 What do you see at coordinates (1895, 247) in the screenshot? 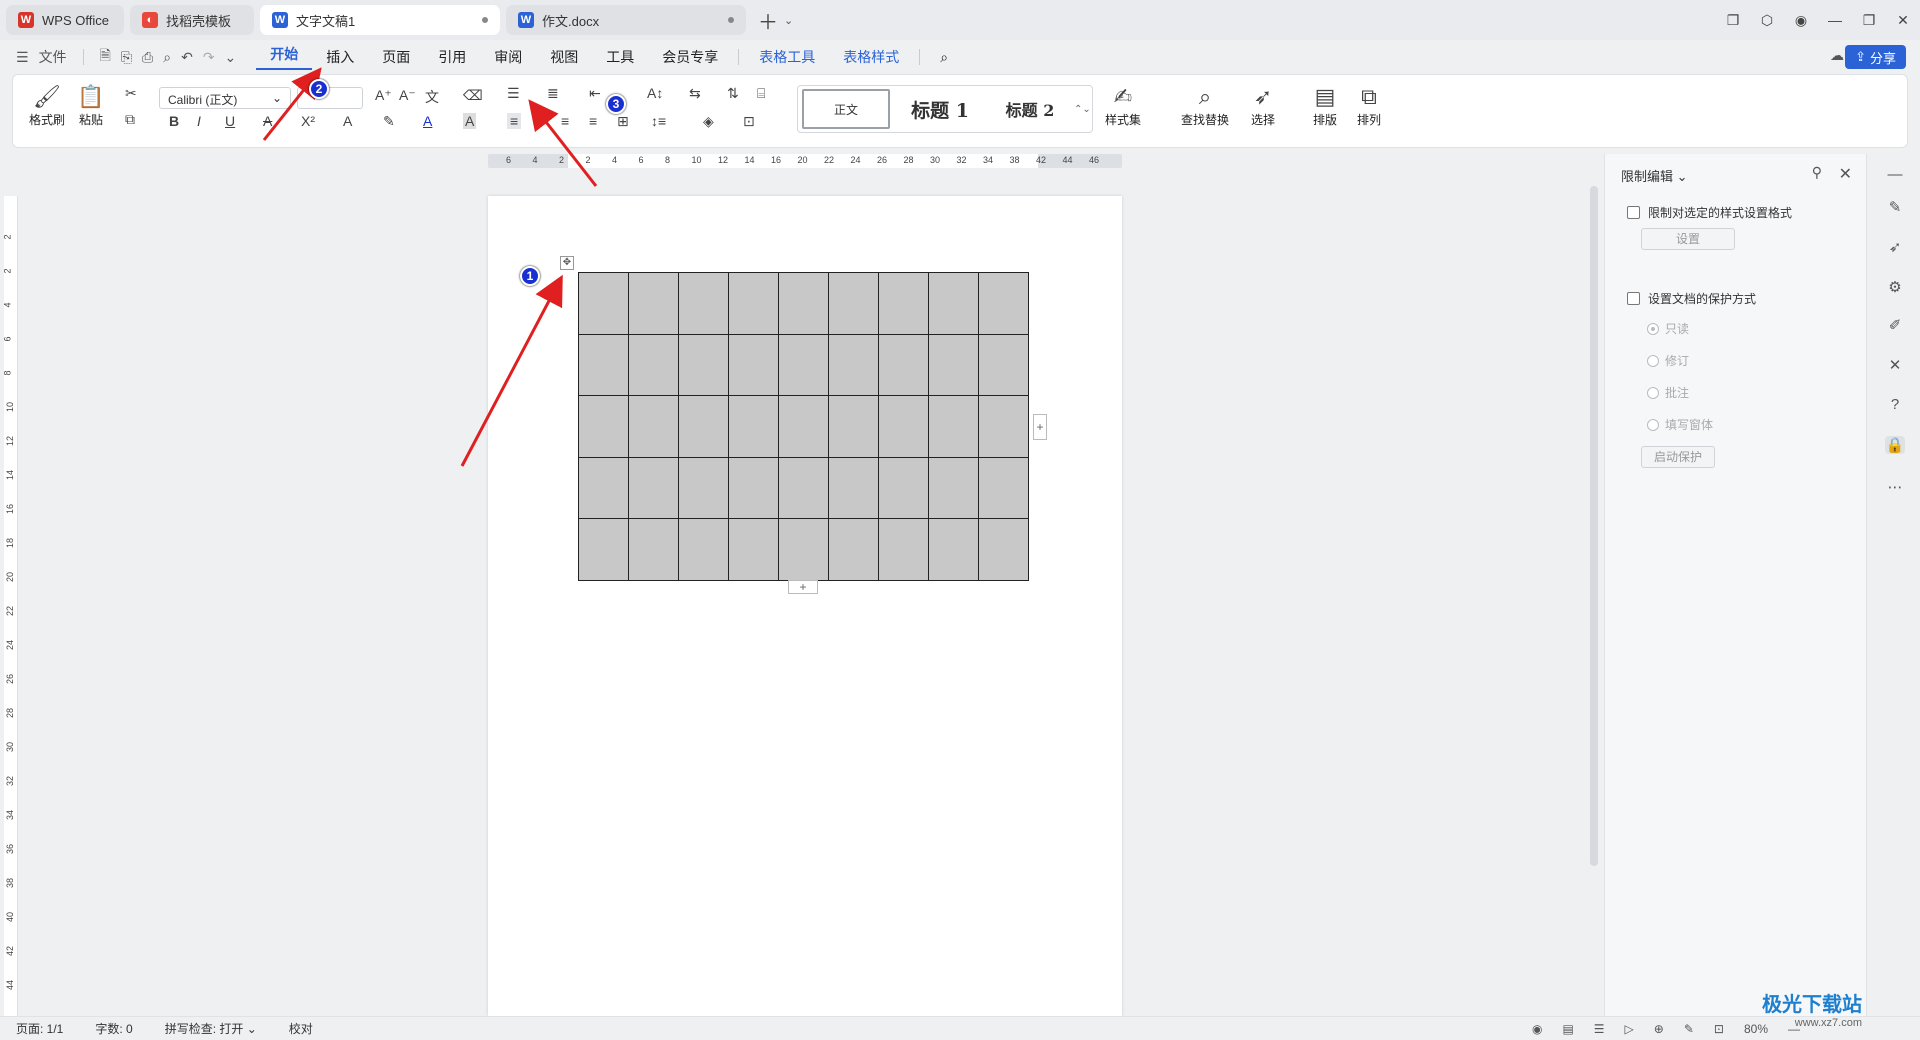
I see `cursor-icon: ➶` at bounding box center [1895, 247].